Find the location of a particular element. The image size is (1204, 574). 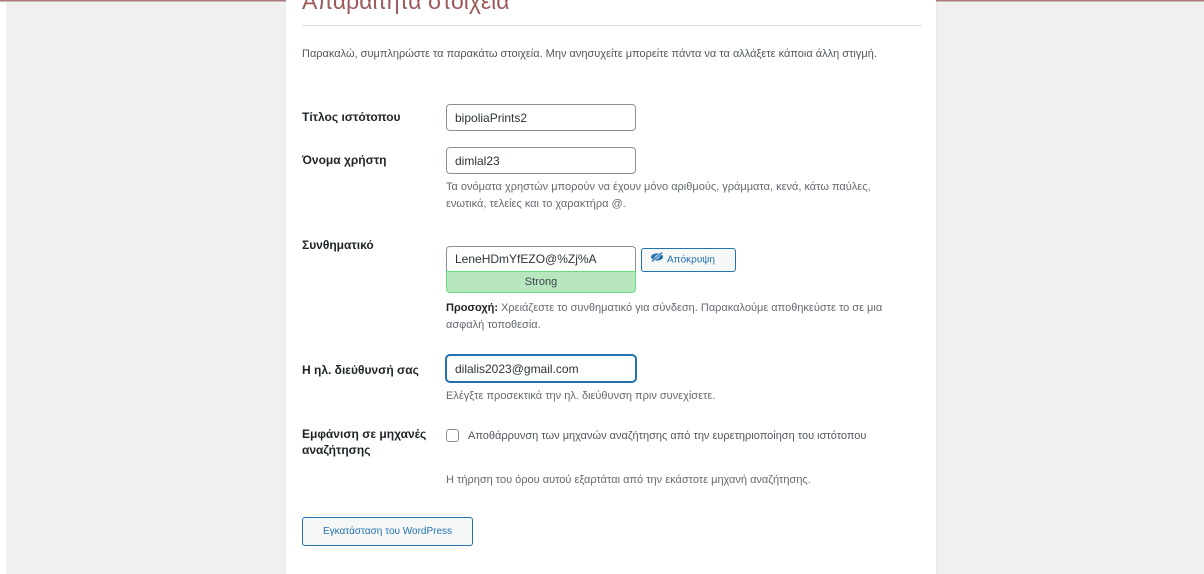

page-heading: Απαραίτητα στοιχεία is located at coordinates (406, 7).